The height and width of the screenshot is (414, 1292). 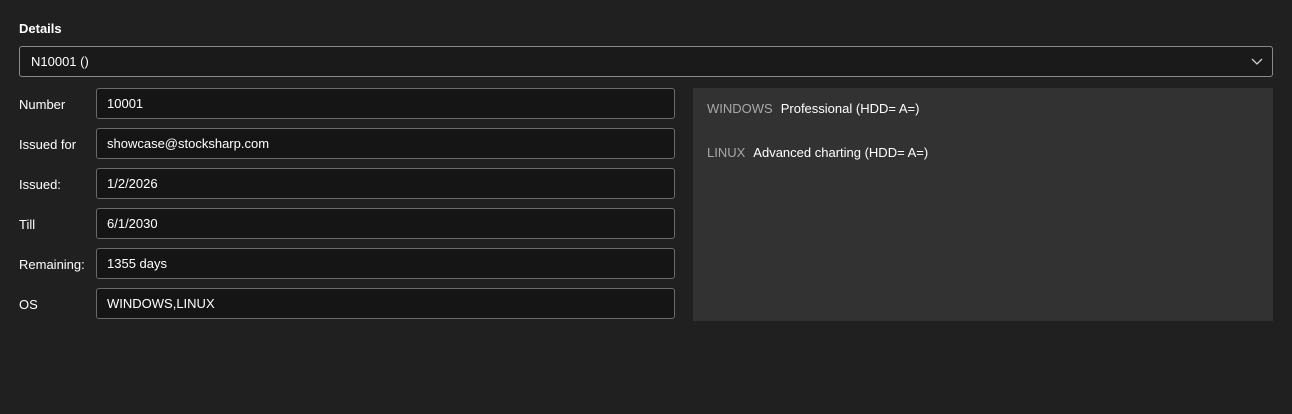 I want to click on os-name: LINUX, so click(x=726, y=152).